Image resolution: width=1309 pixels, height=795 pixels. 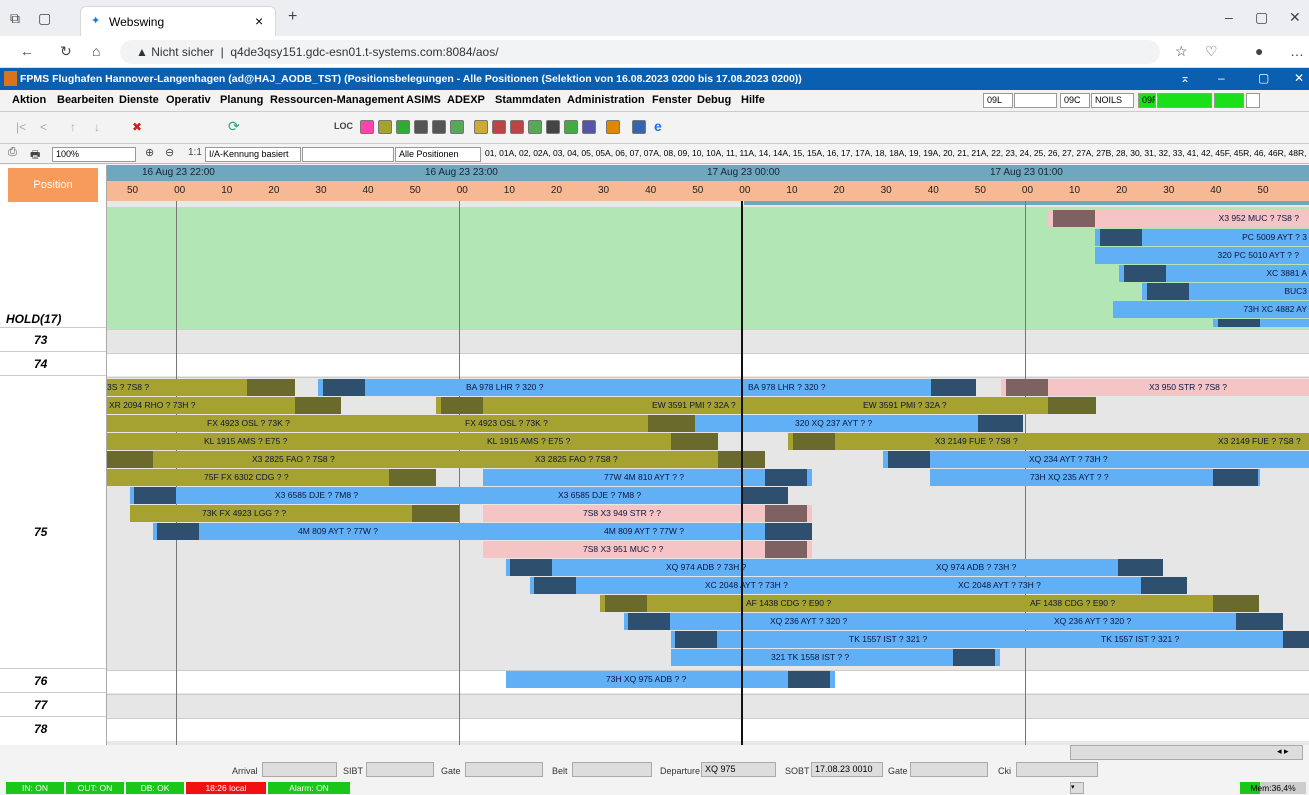 I want to click on next-icon: ↓, so click(x=97, y=127).